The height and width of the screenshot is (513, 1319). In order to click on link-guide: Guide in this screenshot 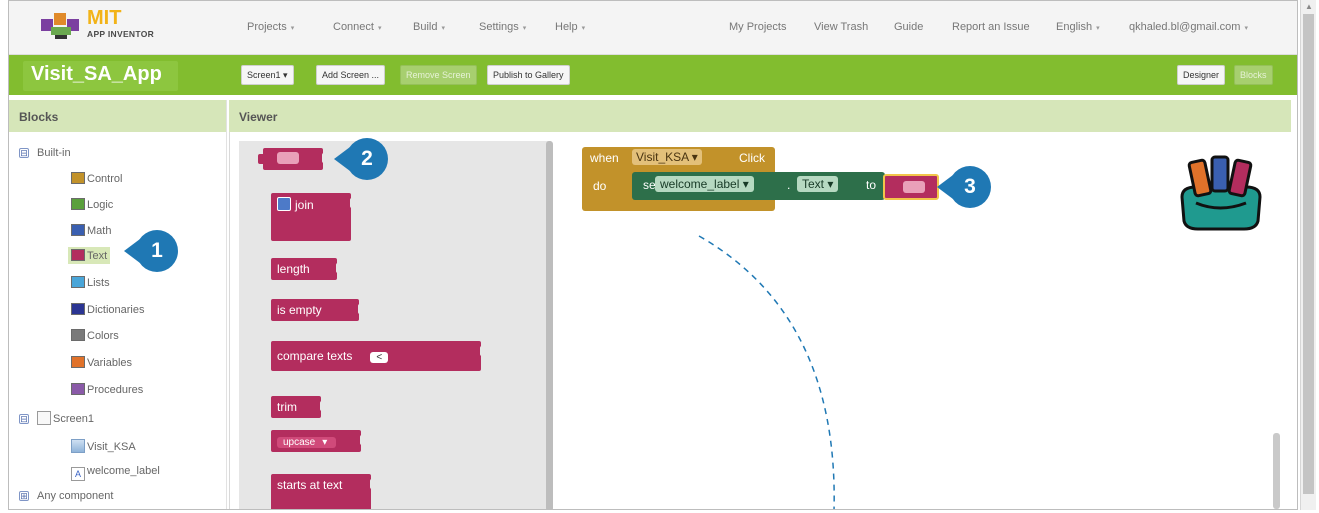, I will do `click(908, 27)`.